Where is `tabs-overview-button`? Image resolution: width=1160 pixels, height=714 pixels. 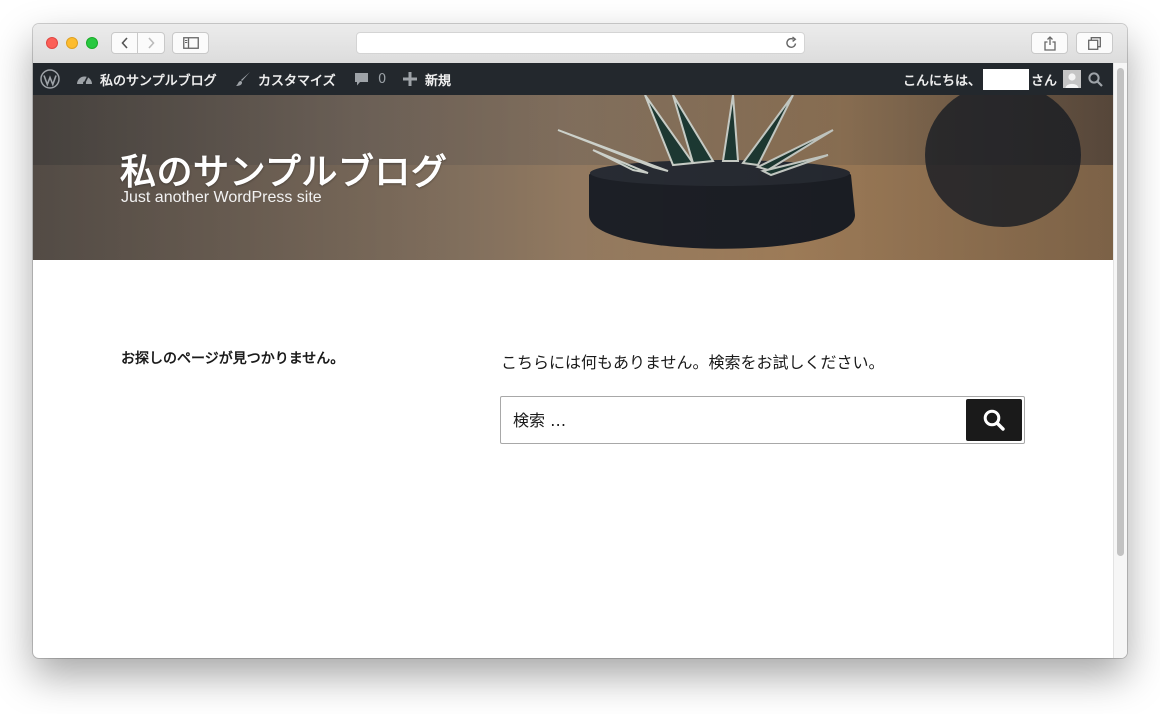
tabs-overview-button is located at coordinates (1094, 43).